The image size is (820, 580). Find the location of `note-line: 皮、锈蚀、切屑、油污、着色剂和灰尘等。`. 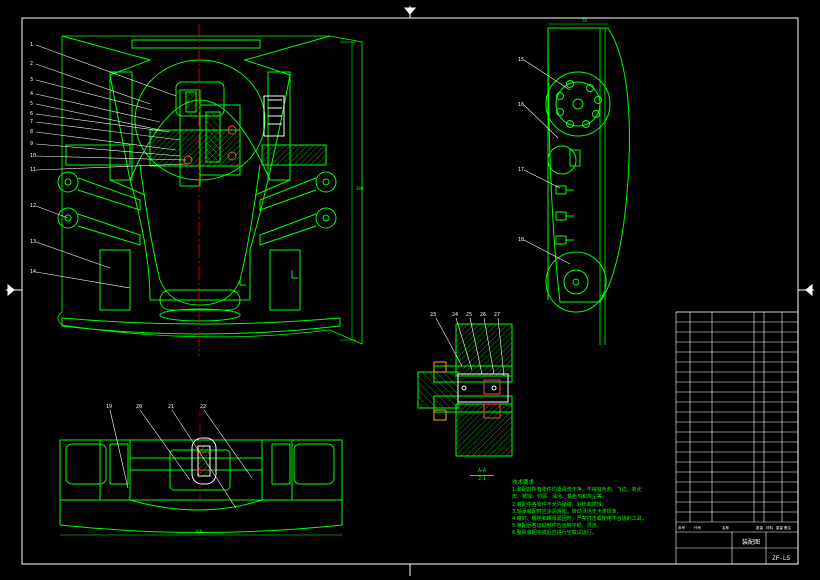

note-line: 皮、锈蚀、切屑、油污、着色剂和灰尘等。 is located at coordinates (560, 497).